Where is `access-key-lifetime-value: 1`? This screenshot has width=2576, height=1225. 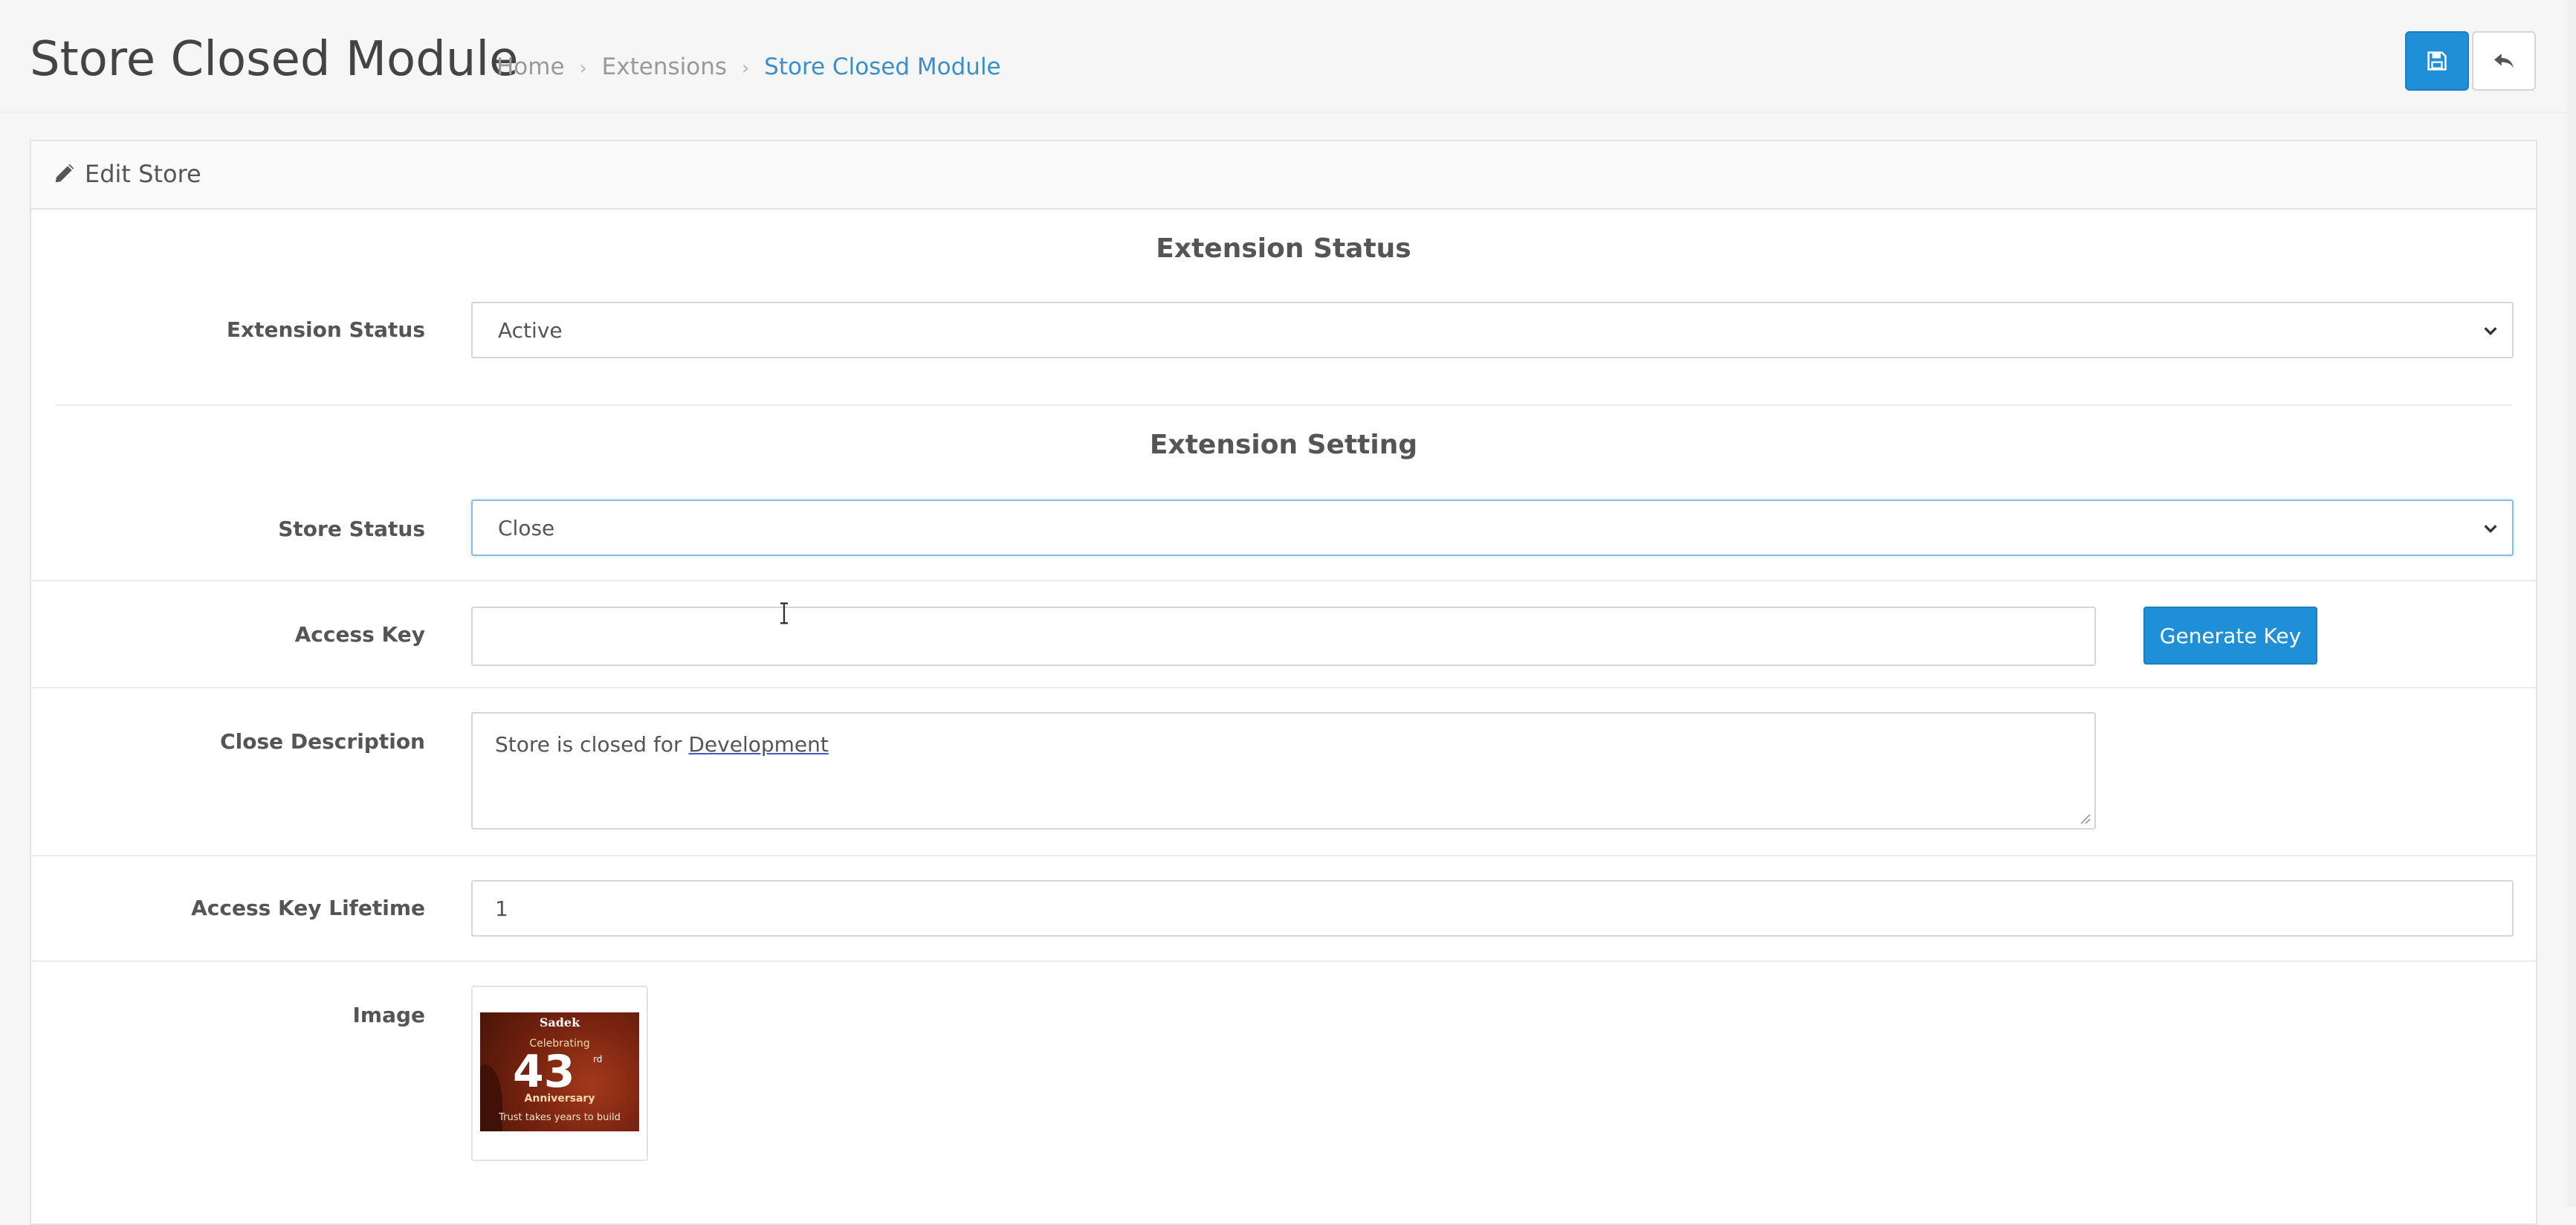
access-key-lifetime-value: 1 is located at coordinates (501, 908).